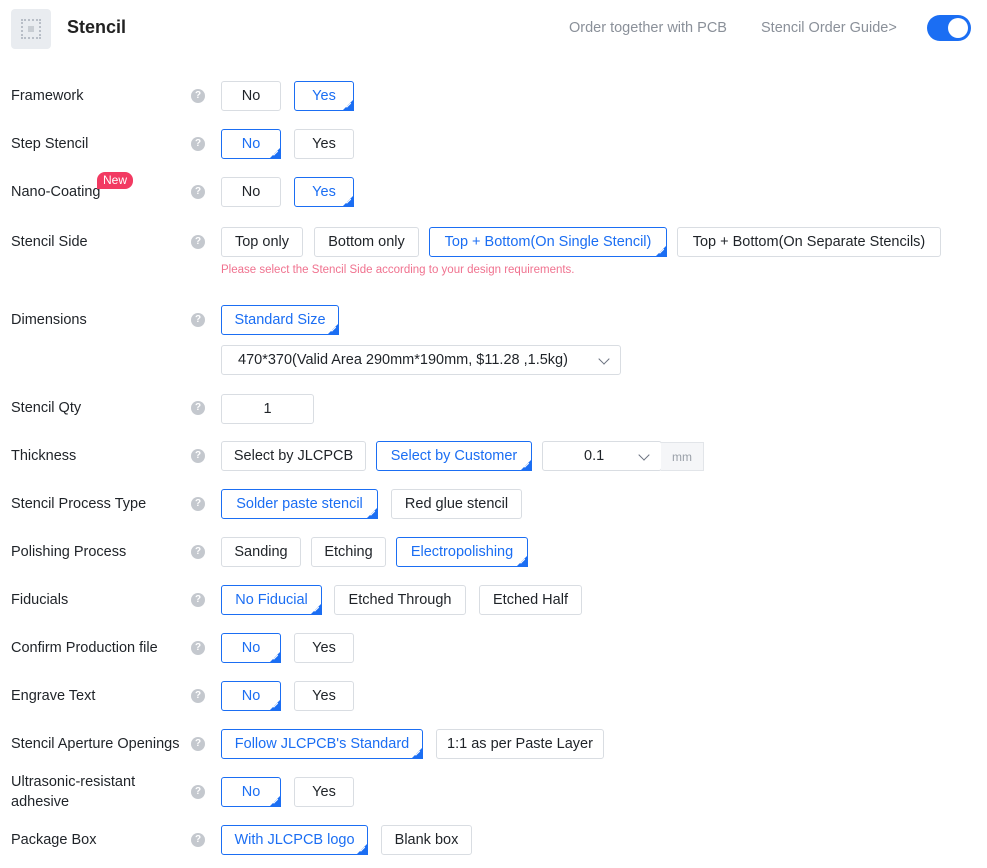 The height and width of the screenshot is (868, 987). What do you see at coordinates (454, 456) in the screenshot?
I see `thickness-by-customer-option: Select by Customer` at bounding box center [454, 456].